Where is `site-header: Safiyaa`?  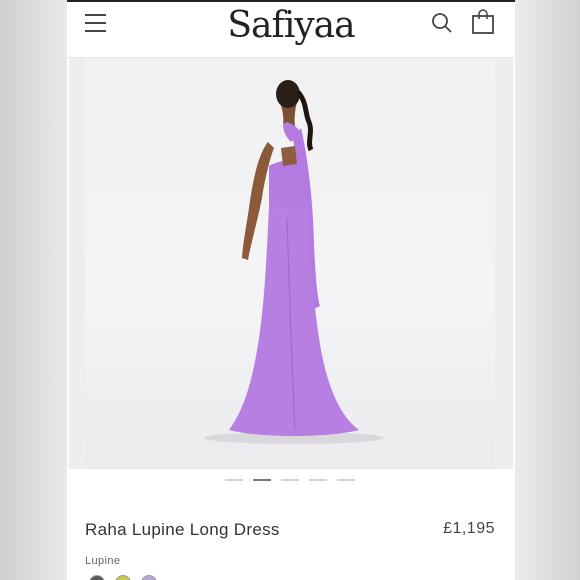
site-header: Safiyaa is located at coordinates (291, 30).